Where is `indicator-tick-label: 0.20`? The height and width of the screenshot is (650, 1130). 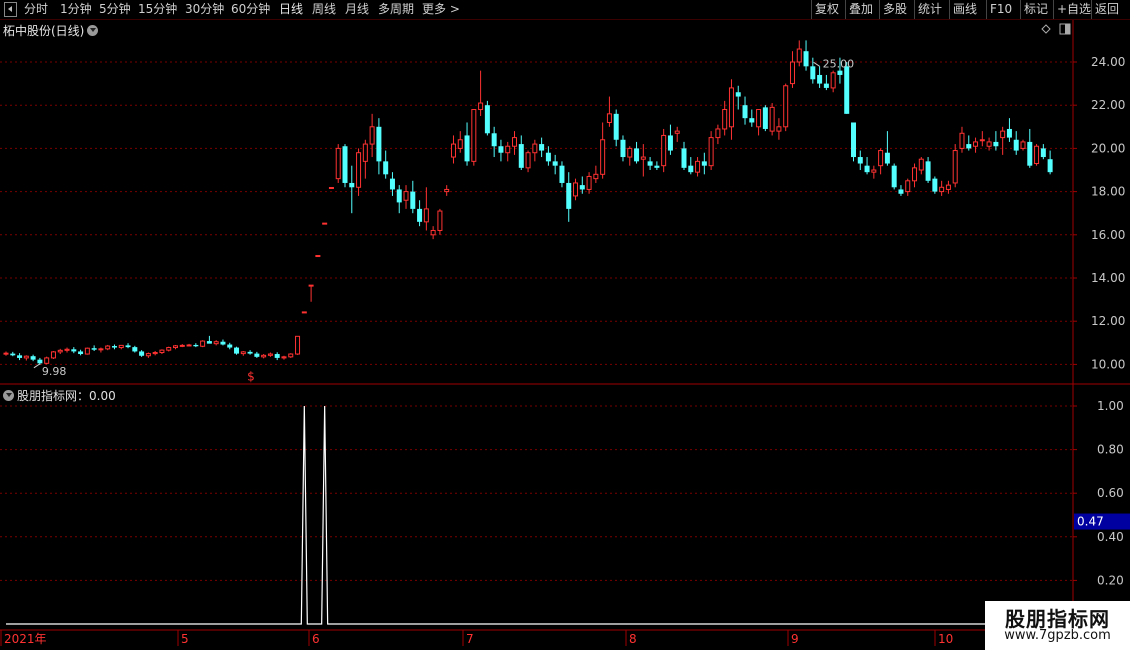
indicator-tick-label: 0.20 is located at coordinates (1110, 580).